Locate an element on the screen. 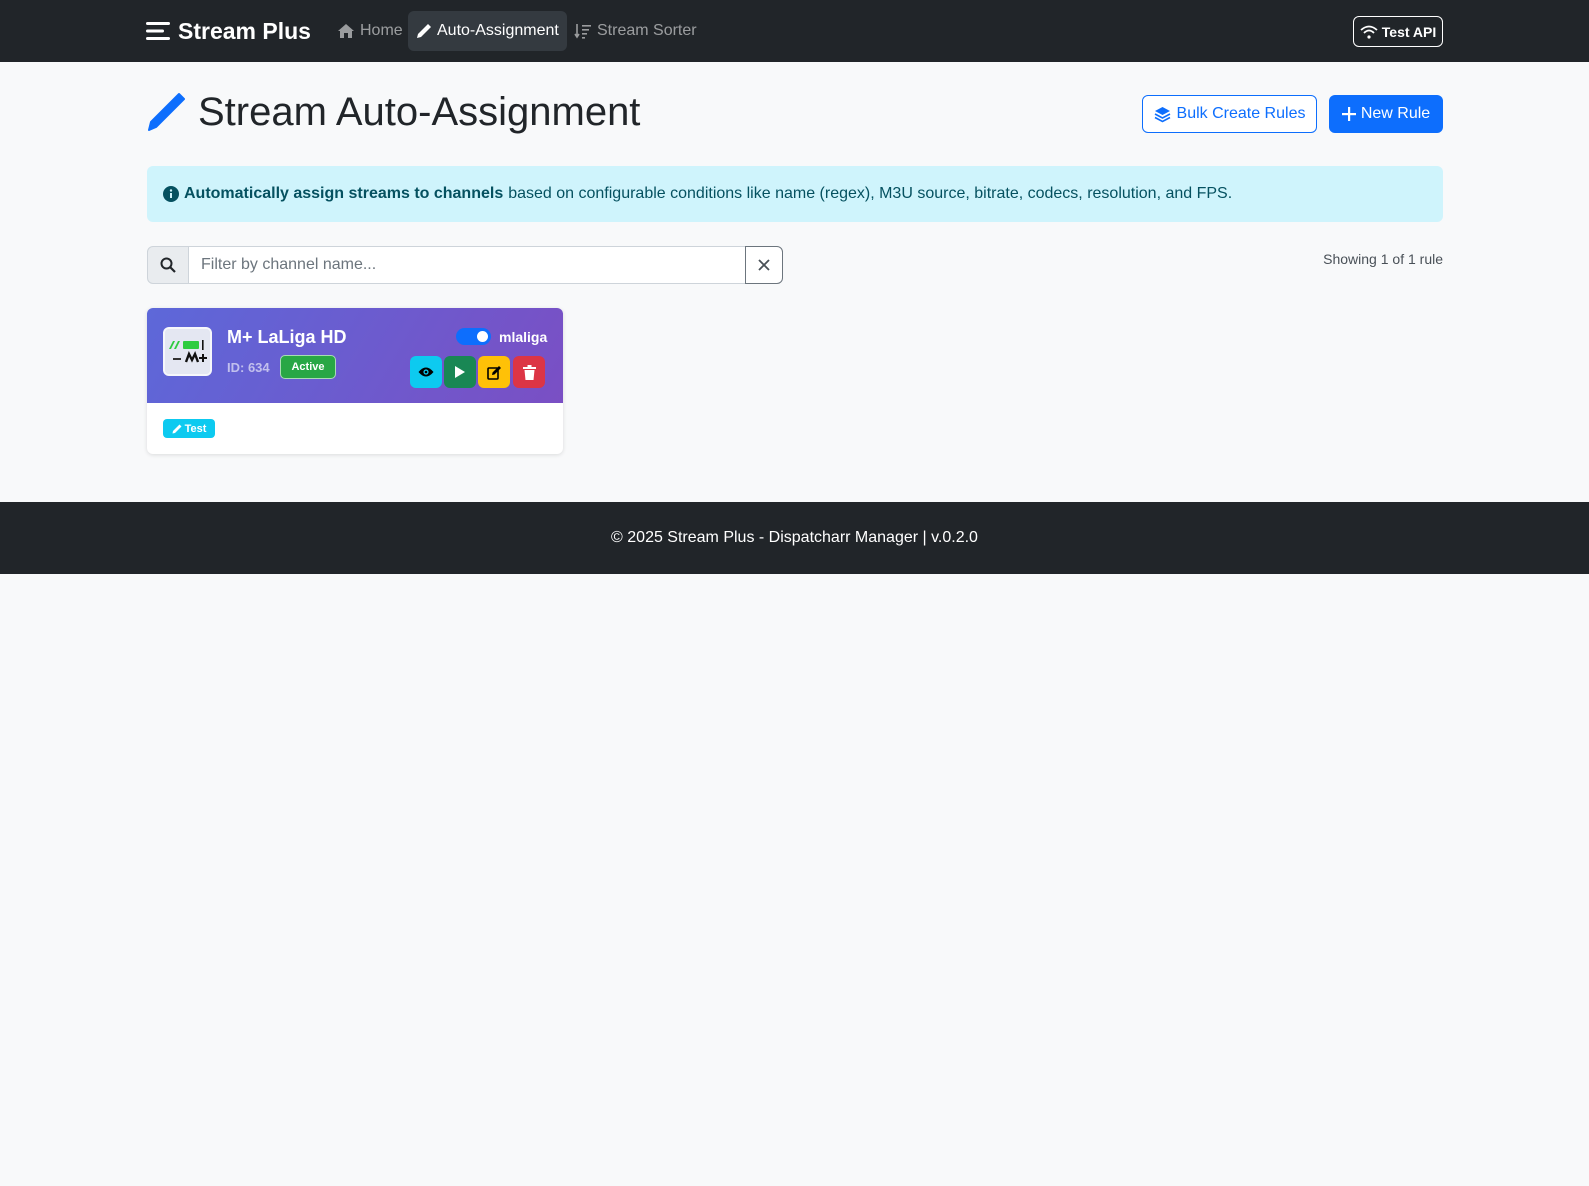 The image size is (1589, 1186). edit-icon is located at coordinates (493, 372).